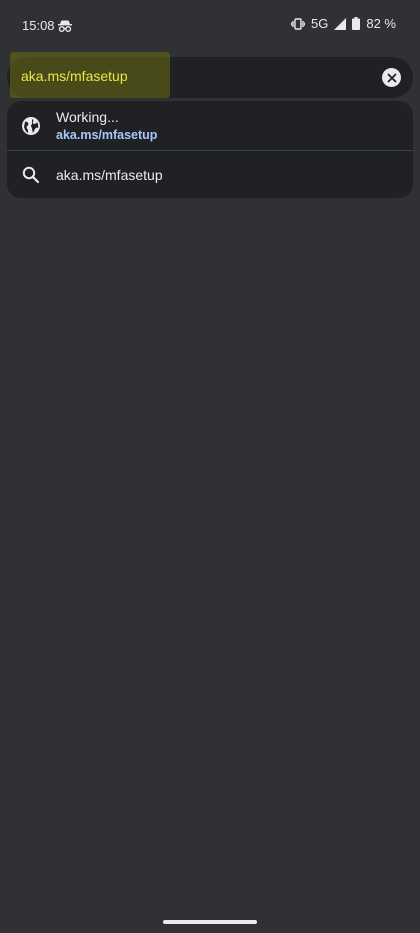  I want to click on status-bar: 15:08 5G 82 %, so click(210, 26).